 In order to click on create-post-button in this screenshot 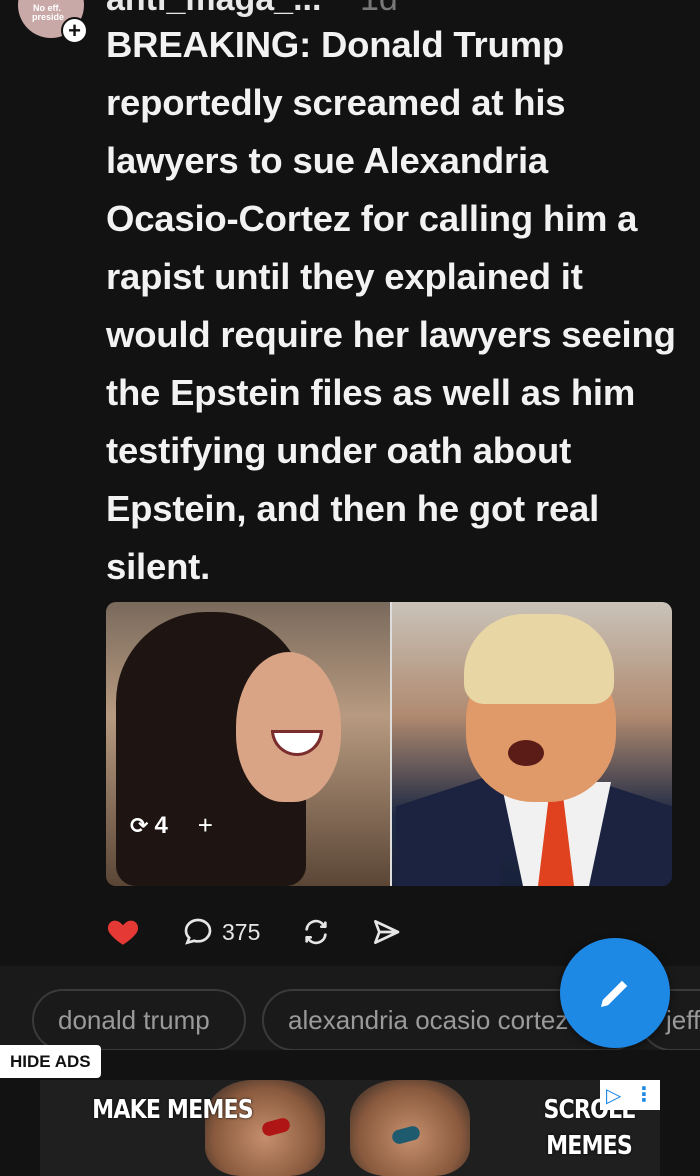, I will do `click(615, 993)`.